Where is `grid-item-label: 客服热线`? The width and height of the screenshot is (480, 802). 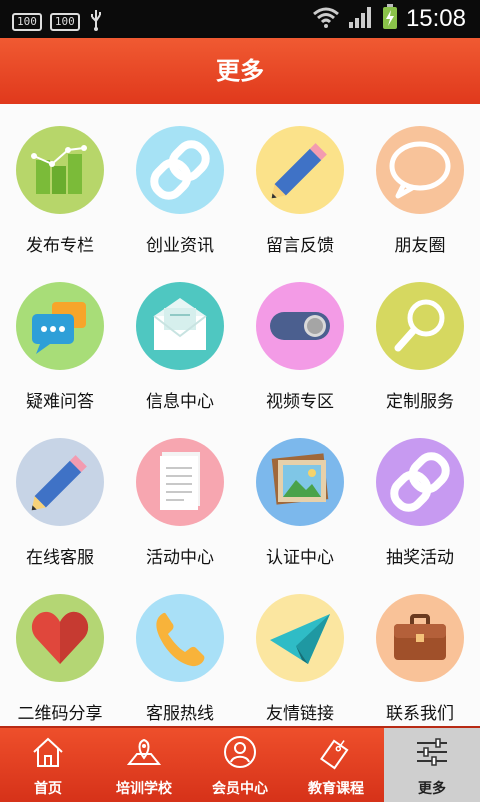 grid-item-label: 客服热线 is located at coordinates (180, 714).